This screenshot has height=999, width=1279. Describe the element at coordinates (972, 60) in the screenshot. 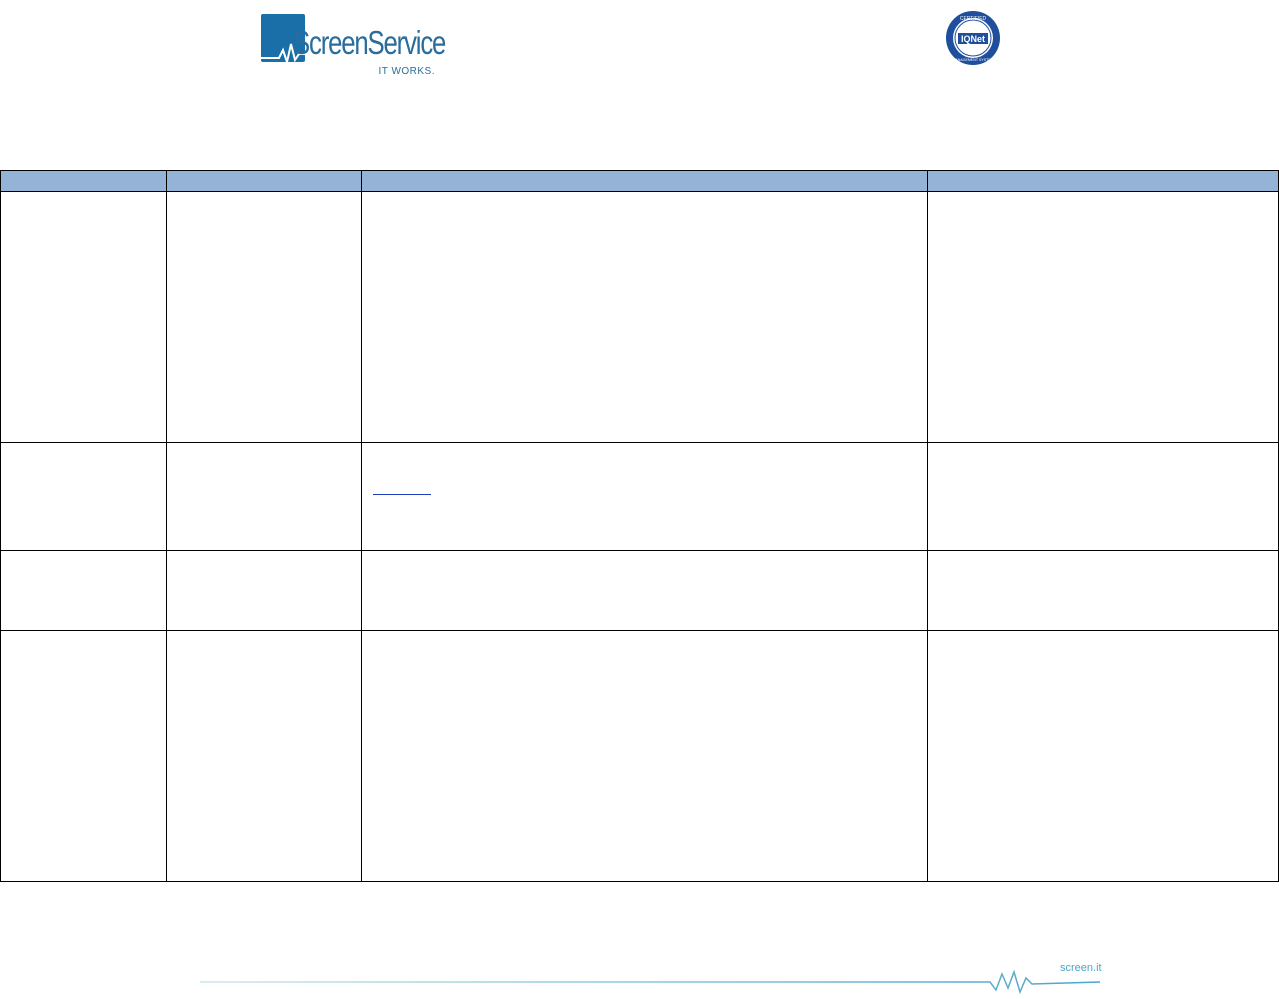

I see `seal-bottom-text: MANAGEMENT SYSTEM` at that location.